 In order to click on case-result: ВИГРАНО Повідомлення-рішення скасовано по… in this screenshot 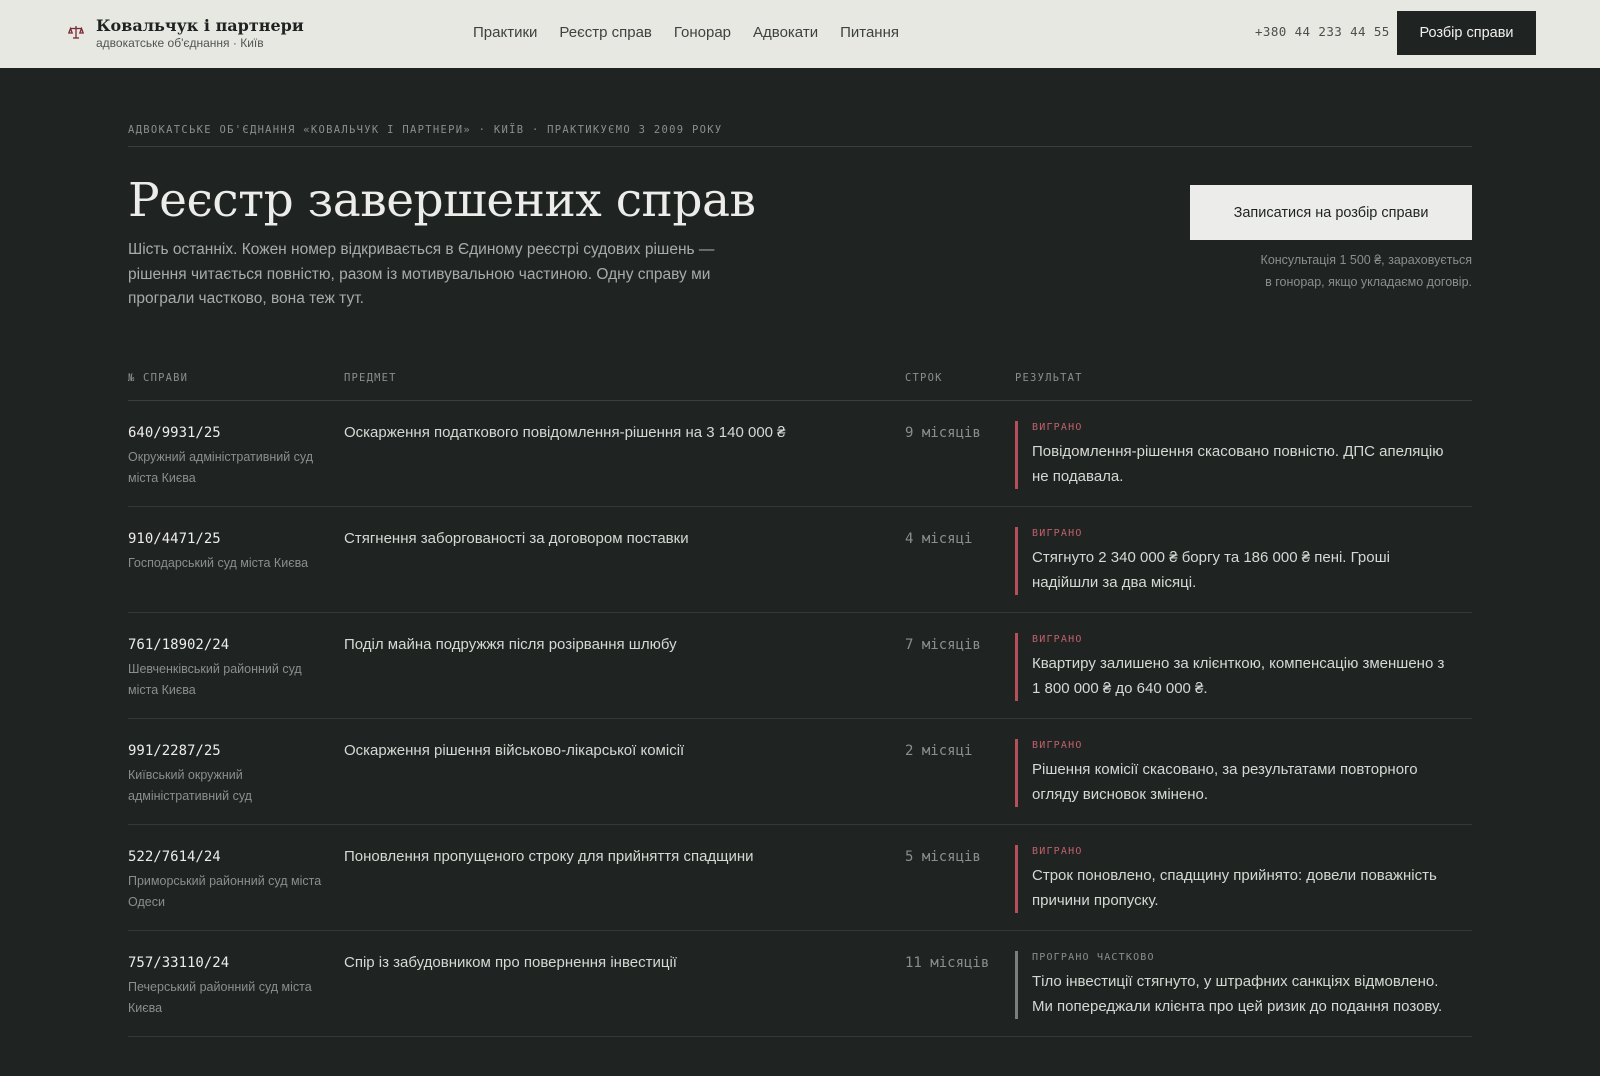, I will do `click(1243, 455)`.